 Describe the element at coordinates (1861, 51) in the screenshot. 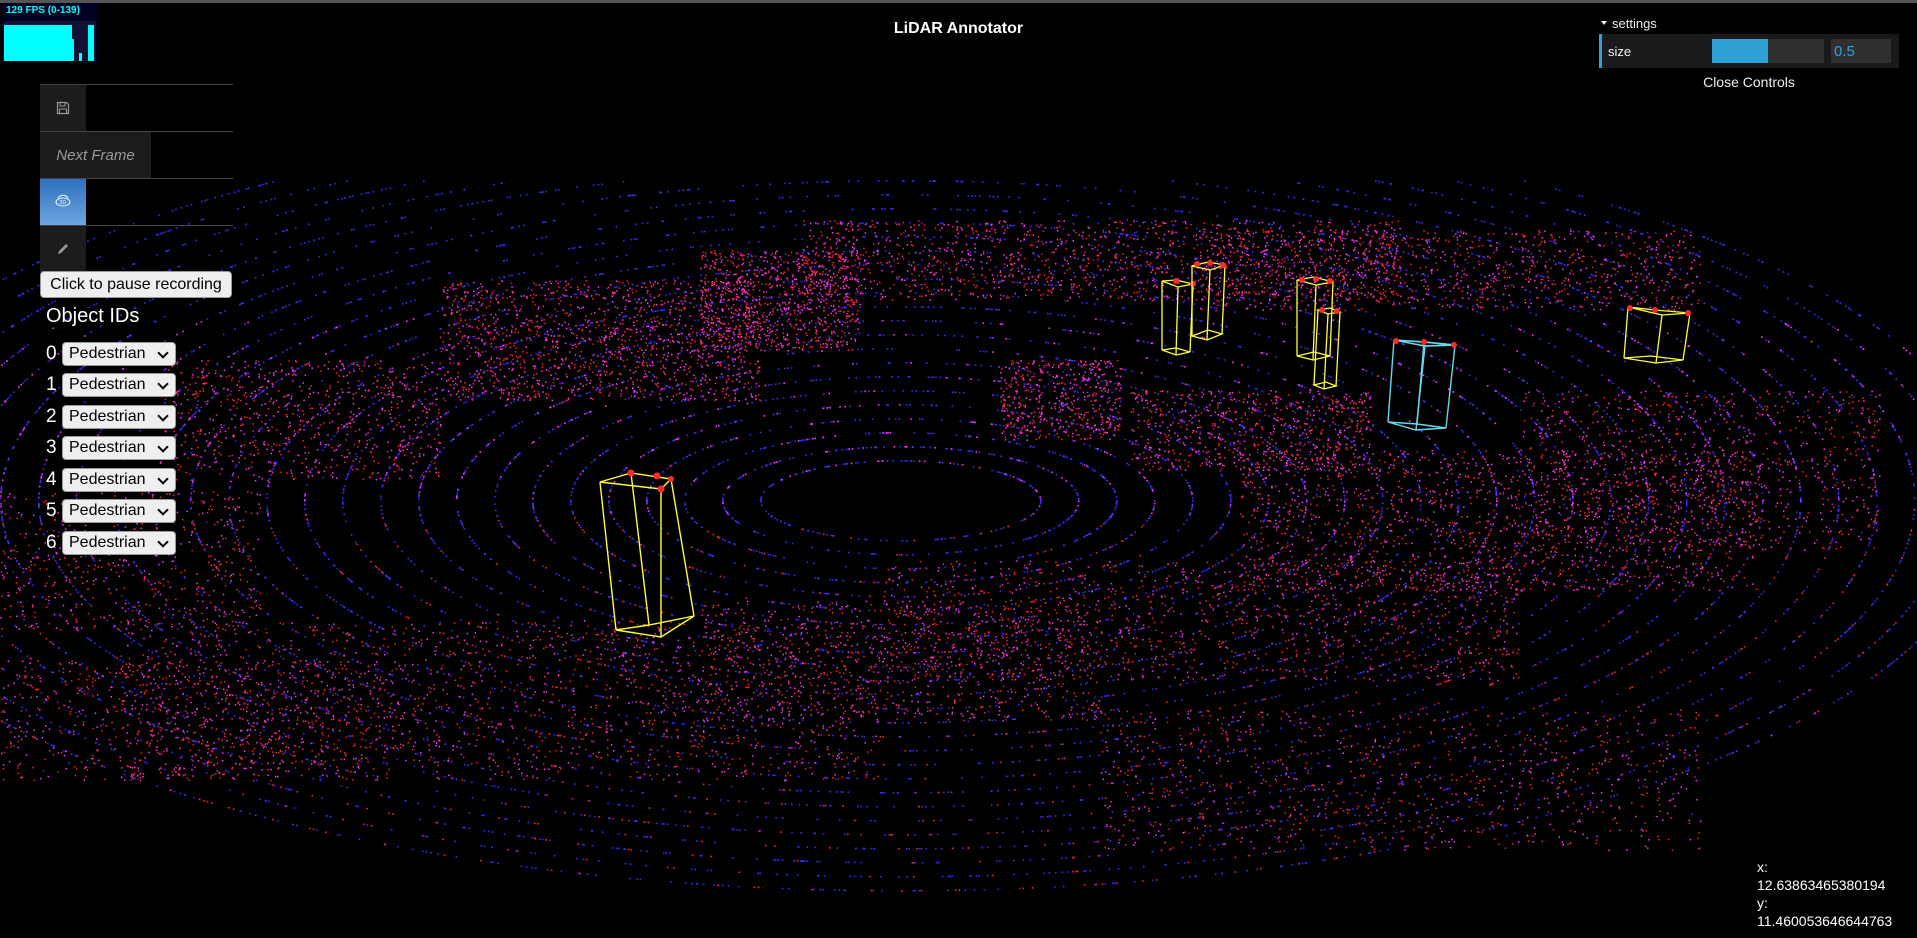

I see `size-number-input: 0.5` at that location.